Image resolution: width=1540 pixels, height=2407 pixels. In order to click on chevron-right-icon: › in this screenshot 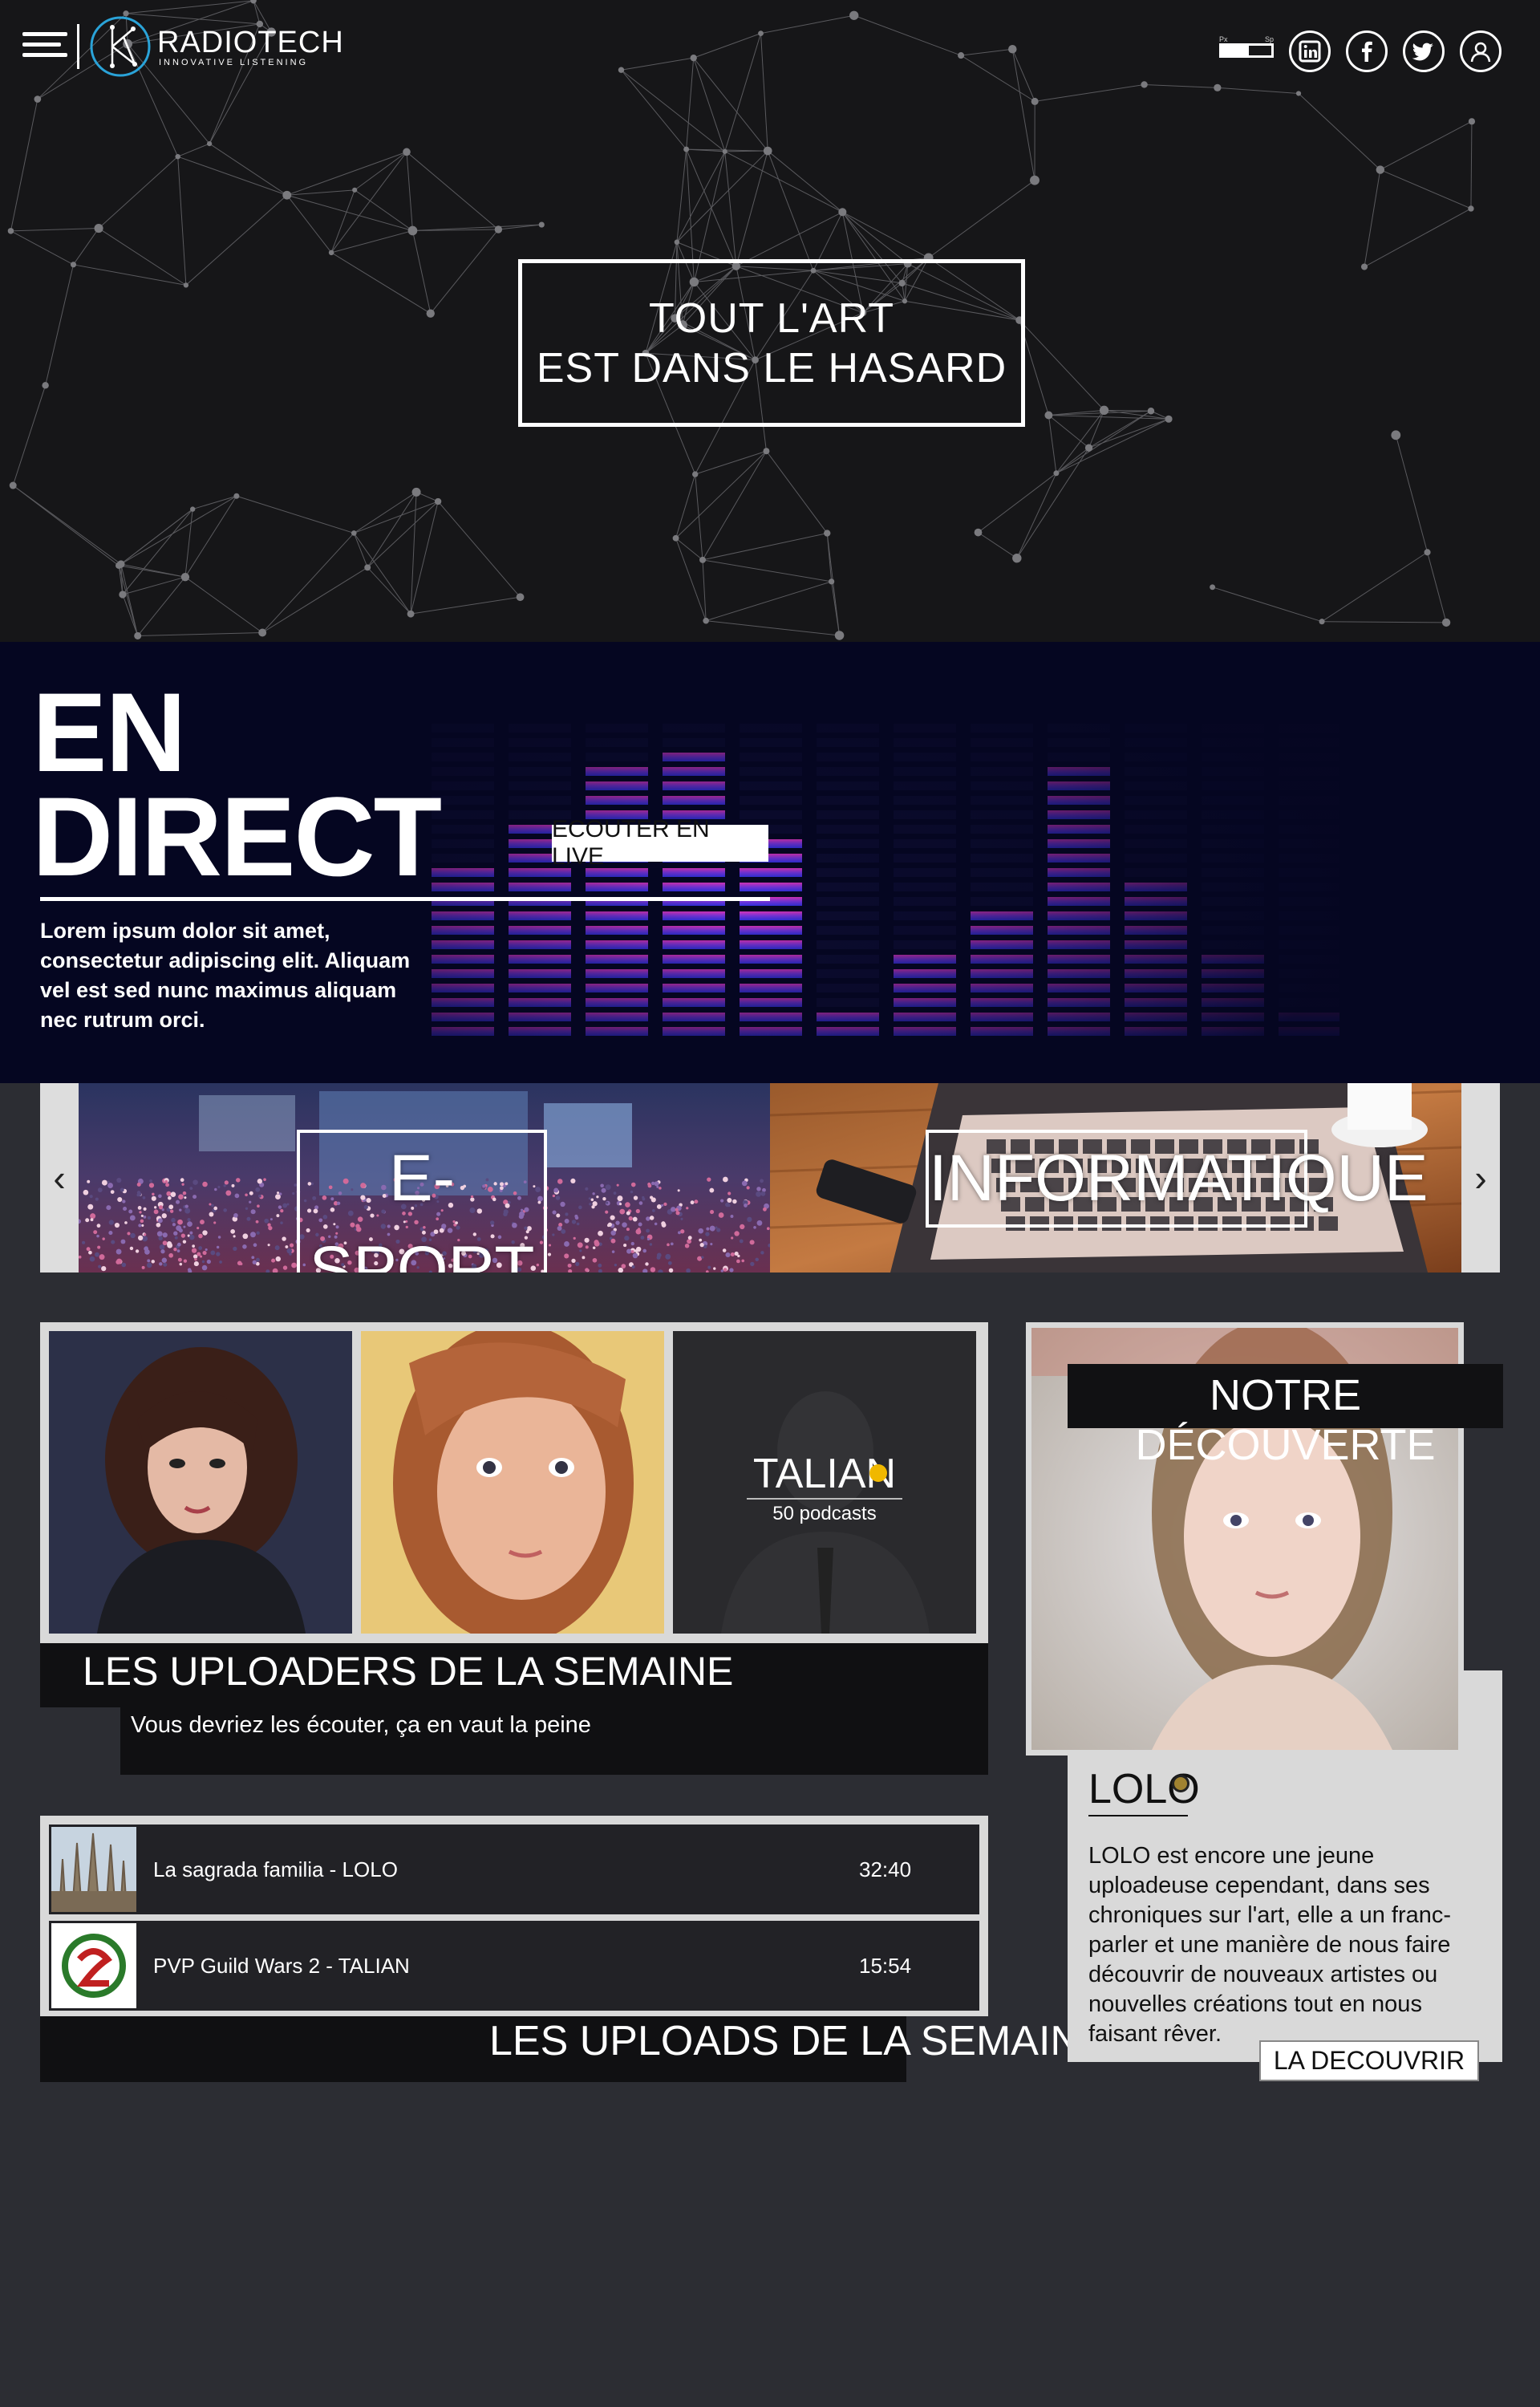, I will do `click(1480, 1178)`.